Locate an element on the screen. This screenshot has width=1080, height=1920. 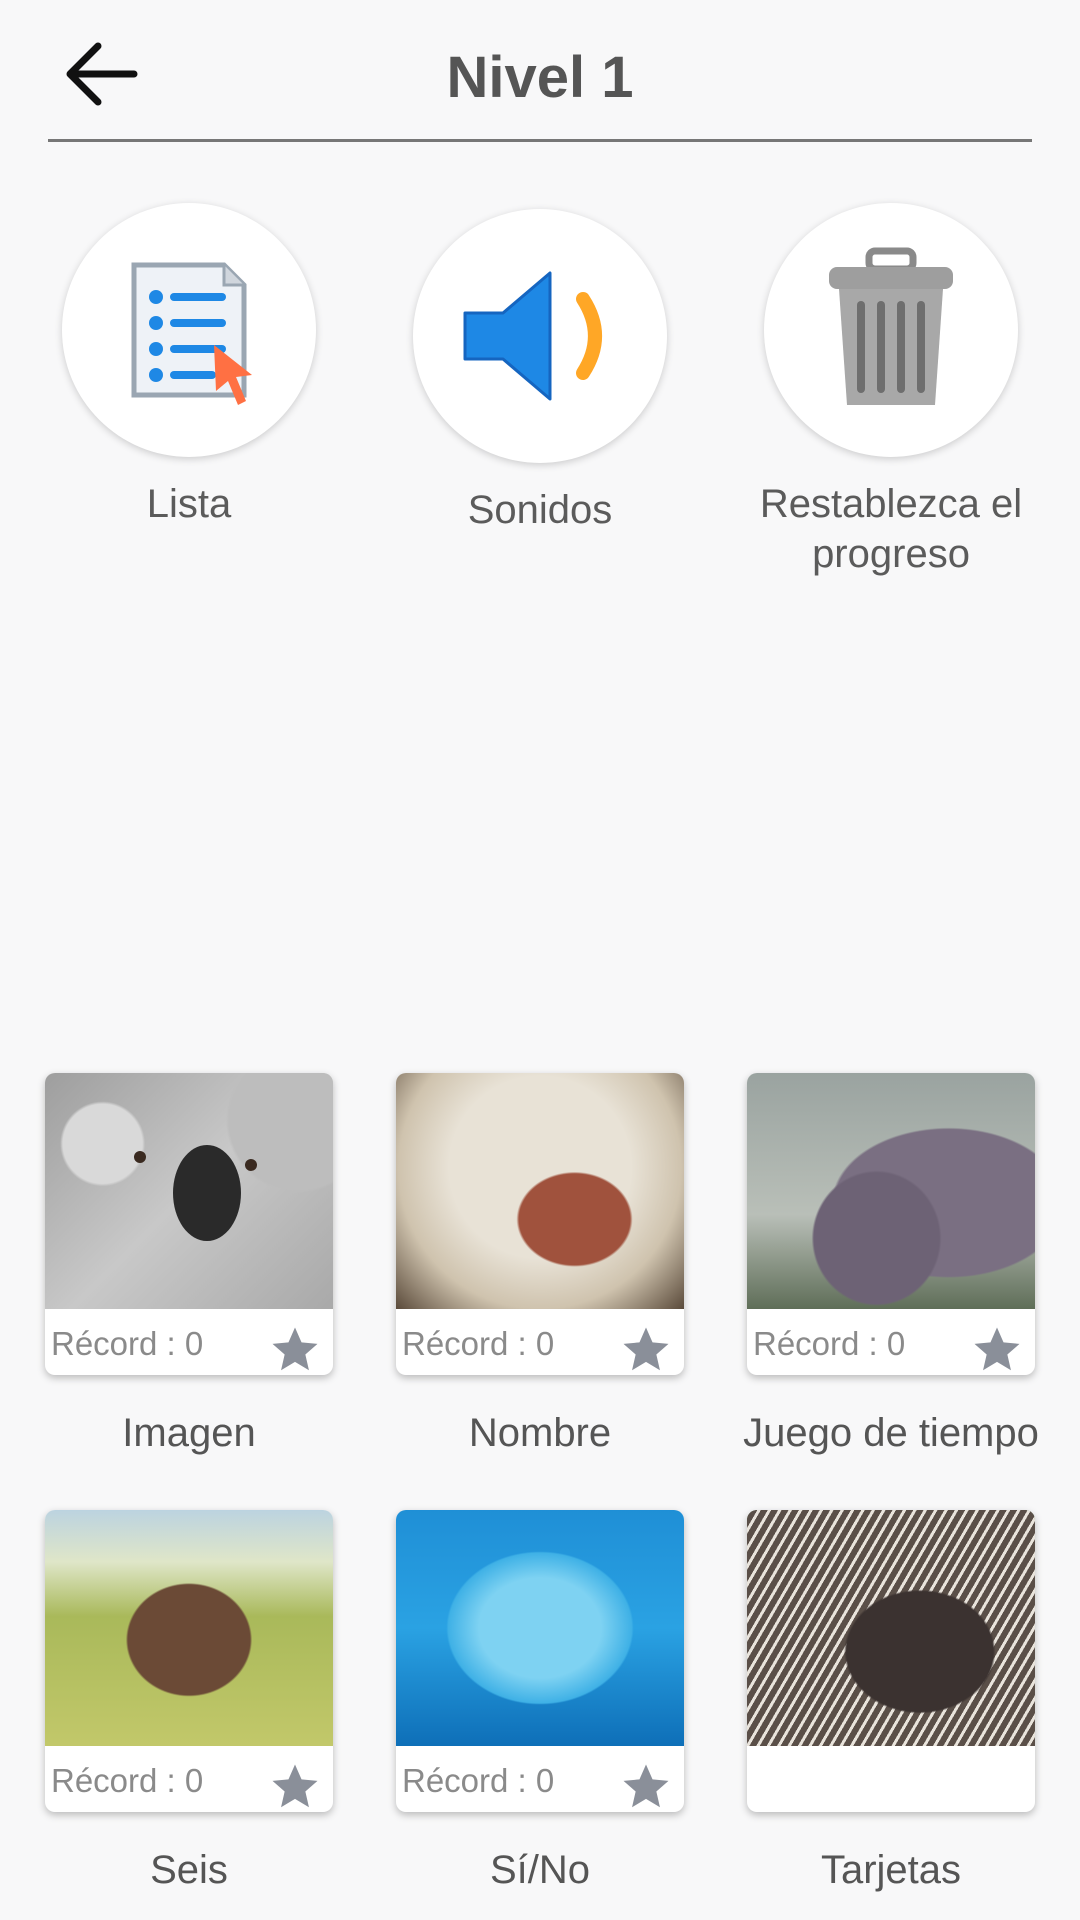
speaker-icon is located at coordinates (532, 336).